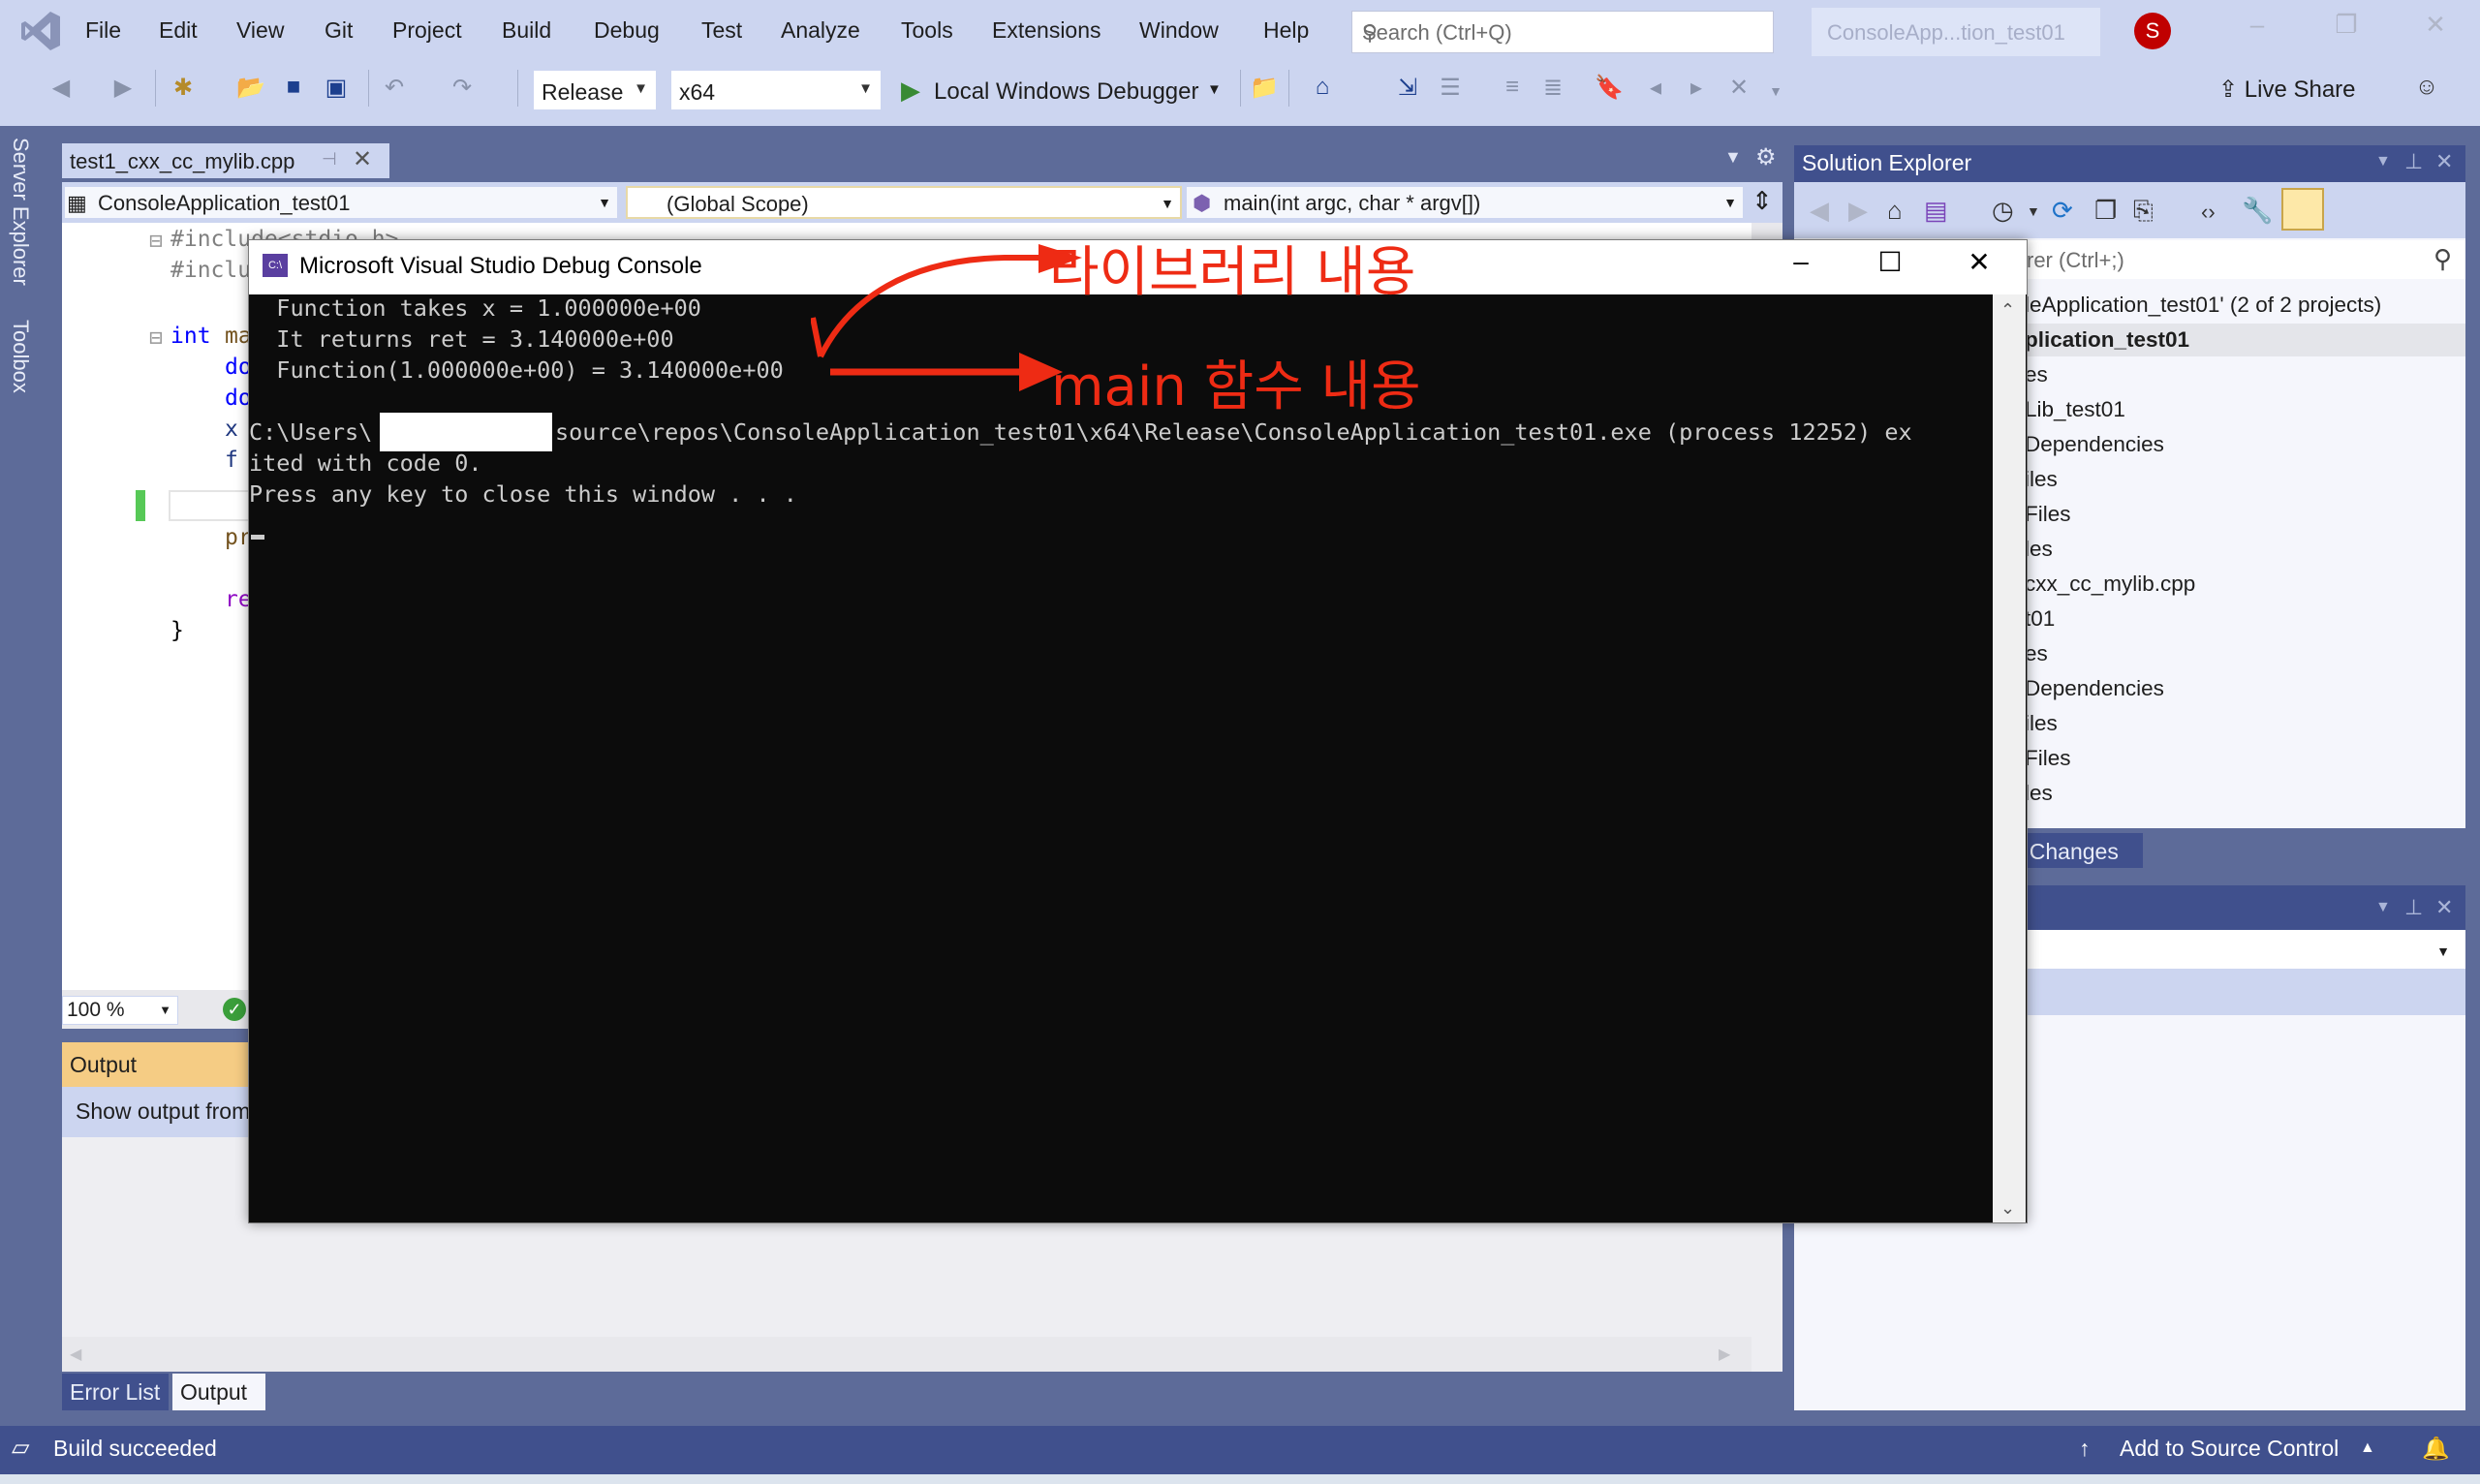  Describe the element at coordinates (1562, 32) in the screenshot. I see `search-input: Search (Ctrl+Q) ⚲` at that location.